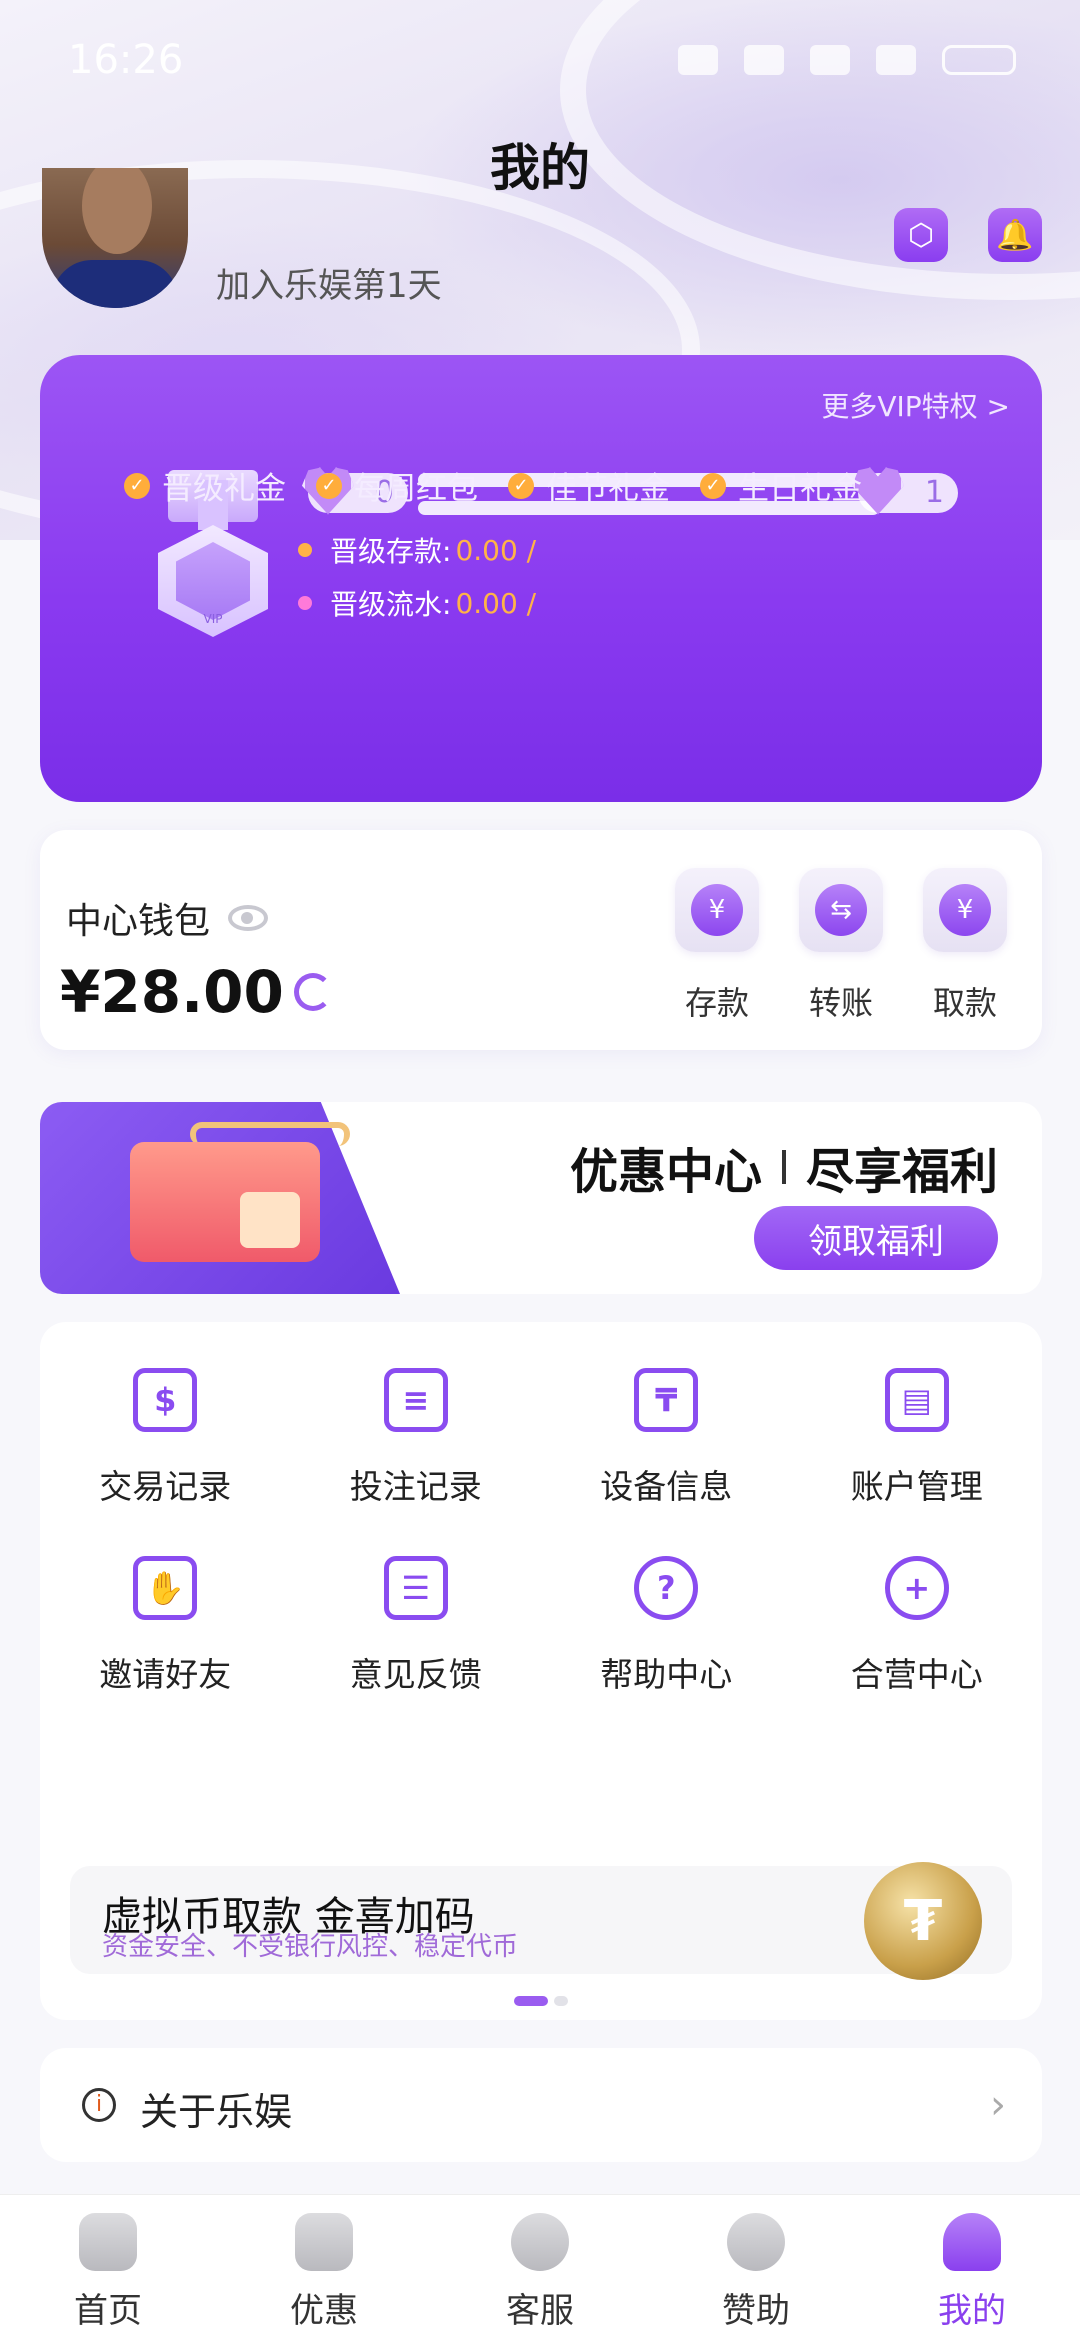  What do you see at coordinates (165, 1438) in the screenshot?
I see `menu-item-transactions: $ 交易记录` at bounding box center [165, 1438].